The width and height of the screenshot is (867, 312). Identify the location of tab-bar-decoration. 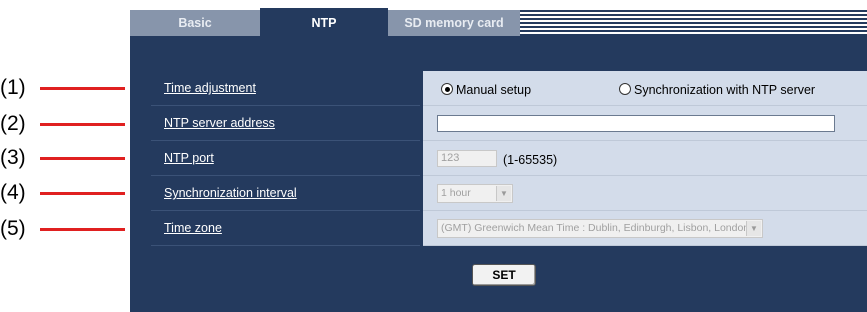
(693, 23).